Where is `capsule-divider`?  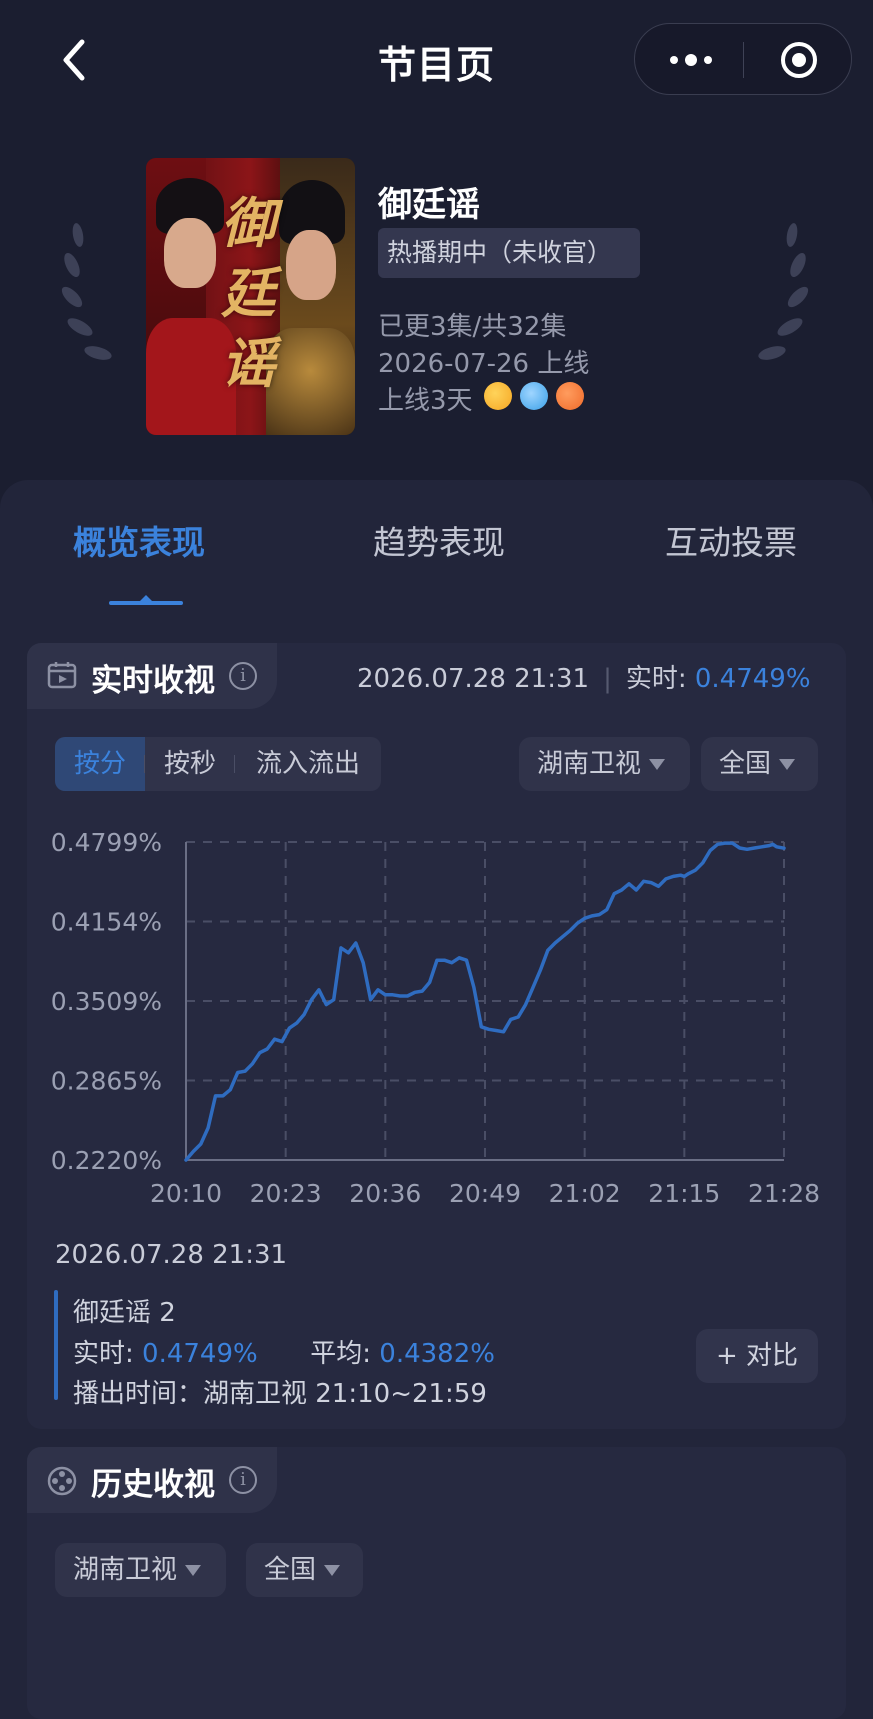 capsule-divider is located at coordinates (743, 60).